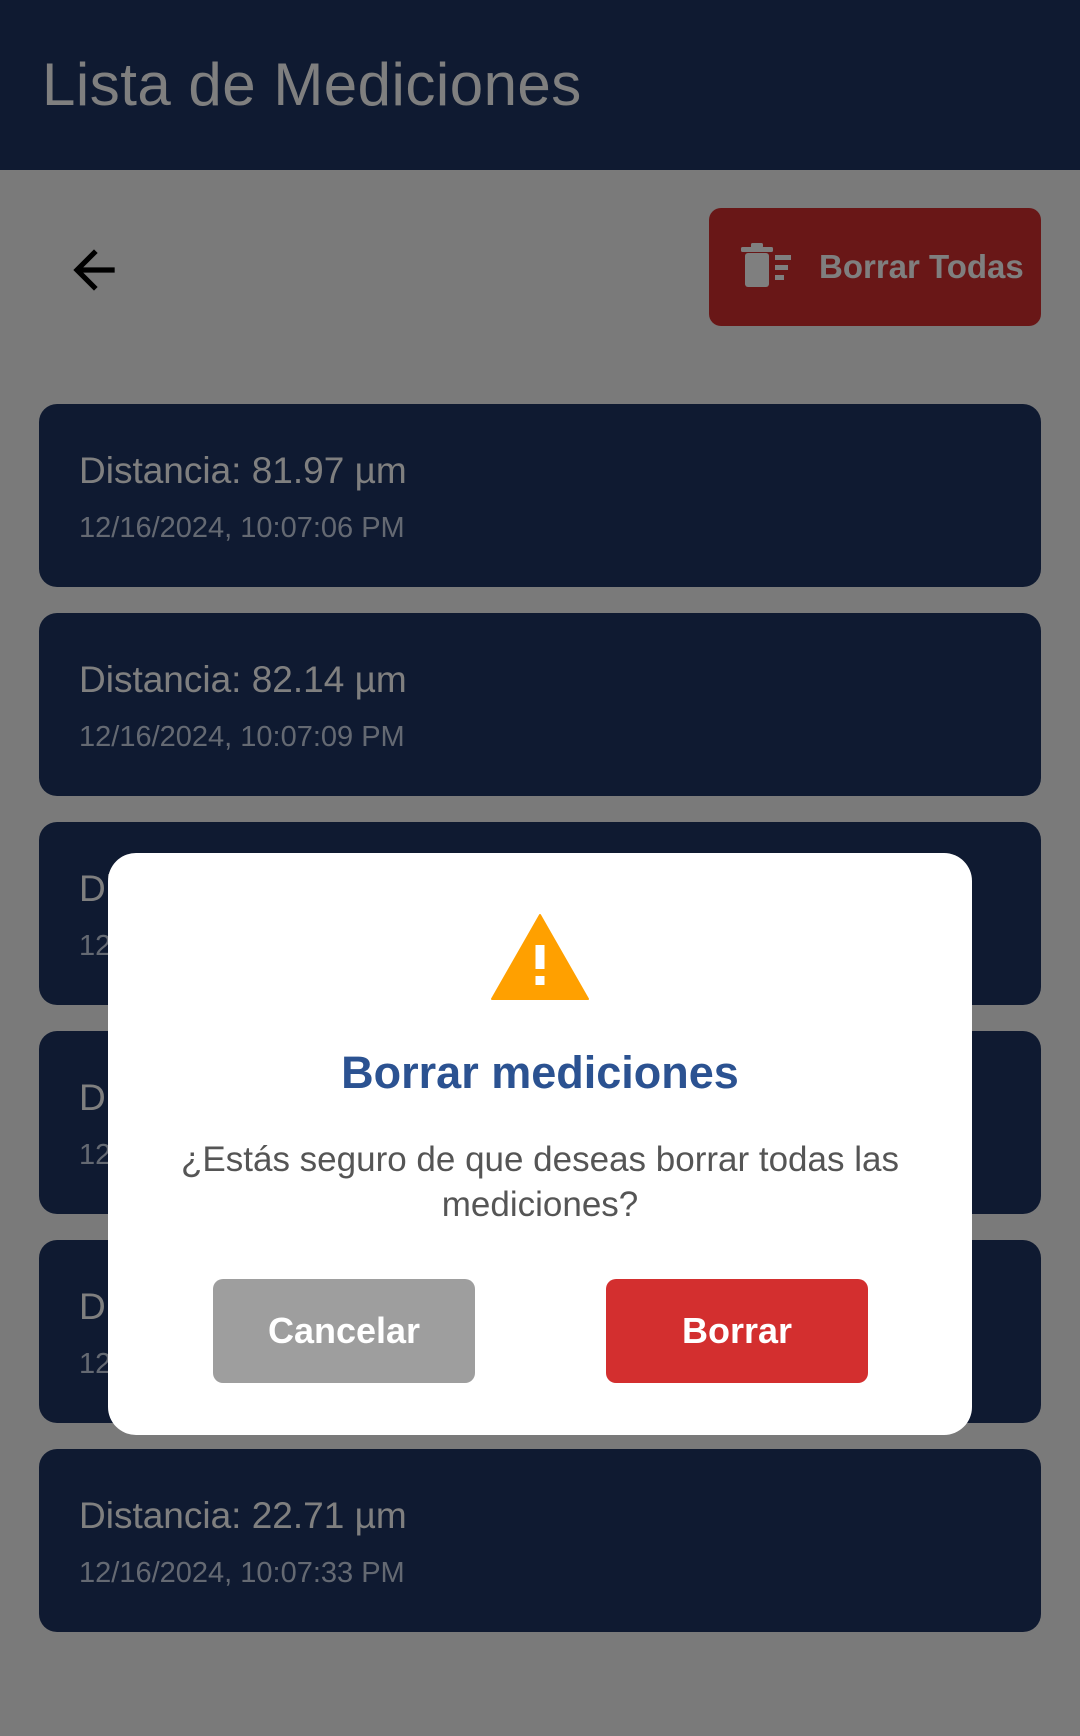 The height and width of the screenshot is (1736, 1080). Describe the element at coordinates (540, 957) in the screenshot. I see `warning-icon` at that location.